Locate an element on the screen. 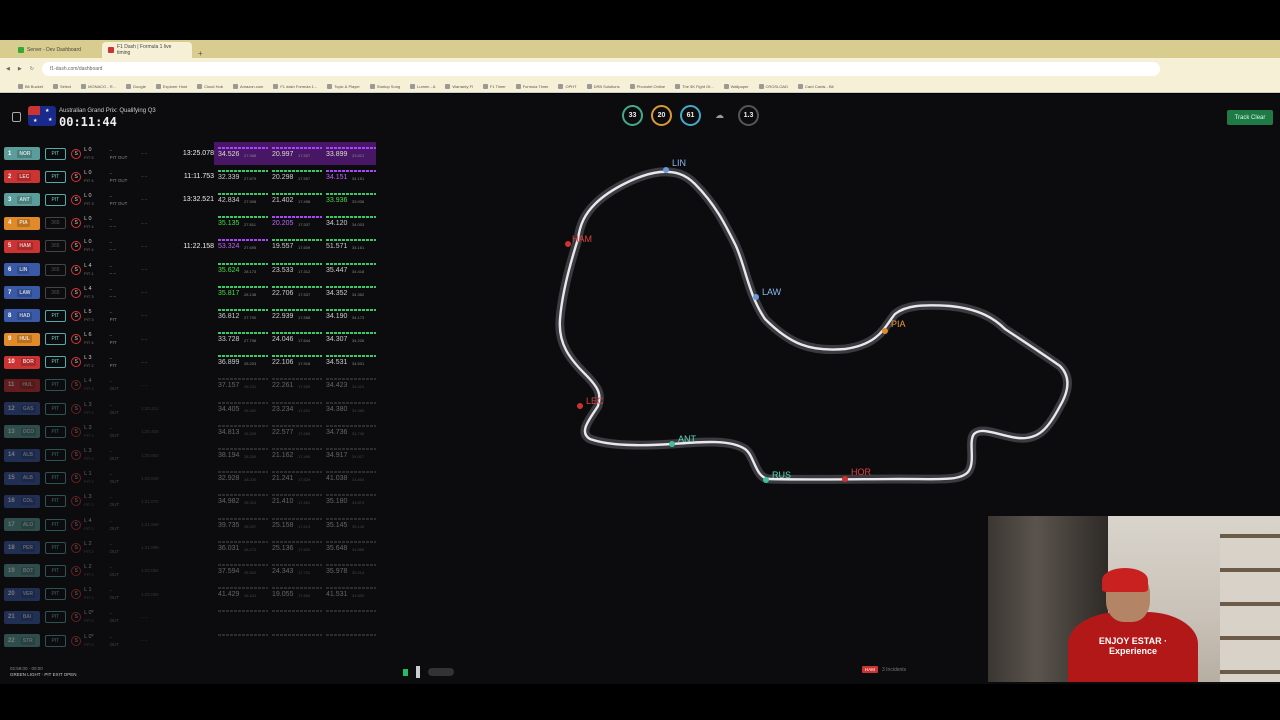 The width and height of the screenshot is (1280, 720). webcam-overlay: ENJOY ESTAR · Experience is located at coordinates (1134, 599).